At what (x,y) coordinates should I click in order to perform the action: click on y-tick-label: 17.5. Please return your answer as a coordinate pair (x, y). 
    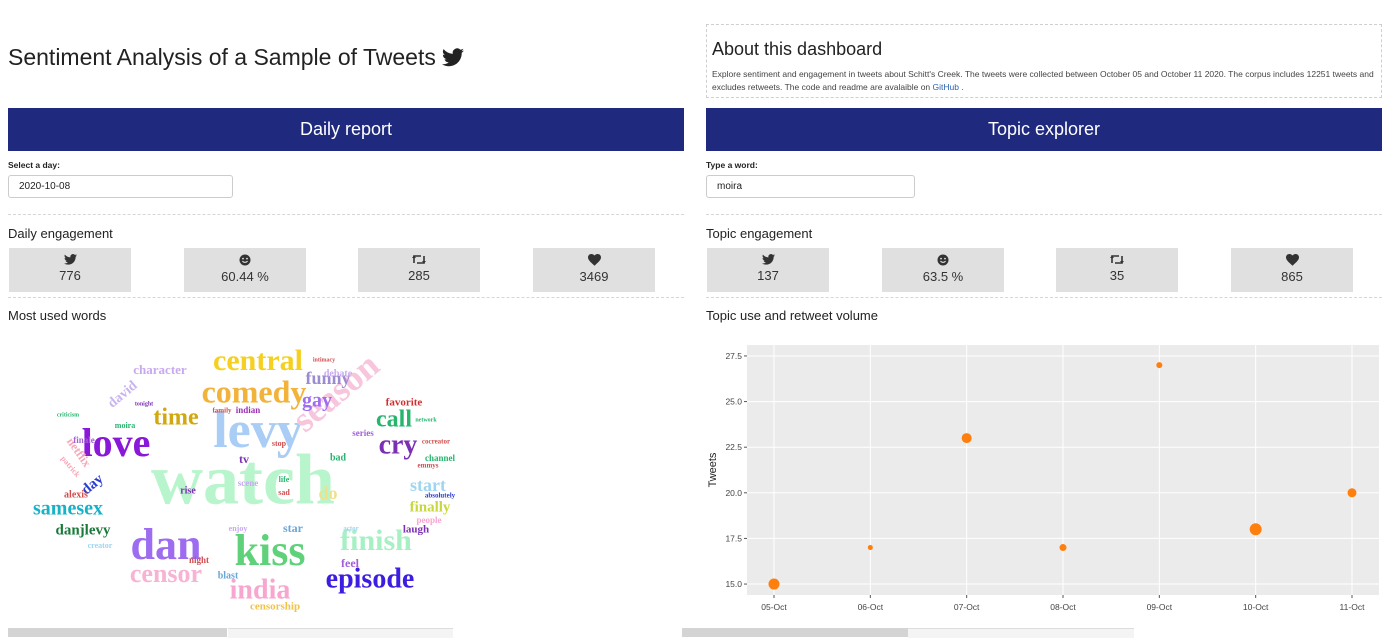
    Looking at the image, I should click on (733, 538).